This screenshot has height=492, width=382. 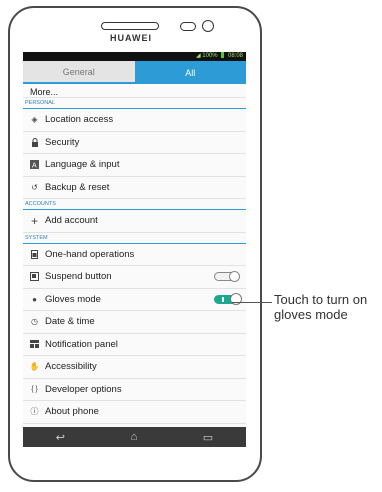 I want to click on speaker-grille, so click(x=130, y=26).